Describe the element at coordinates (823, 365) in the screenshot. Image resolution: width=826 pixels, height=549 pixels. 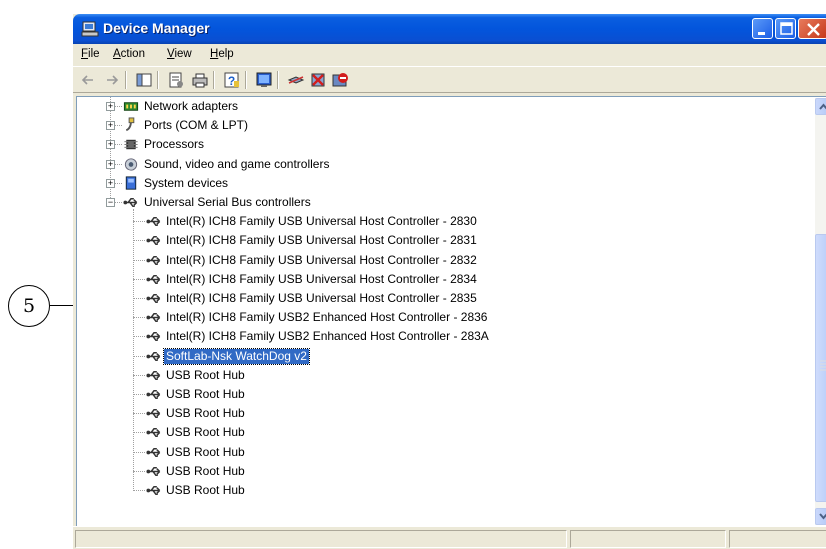
I see `thumb-grip-icon` at that location.